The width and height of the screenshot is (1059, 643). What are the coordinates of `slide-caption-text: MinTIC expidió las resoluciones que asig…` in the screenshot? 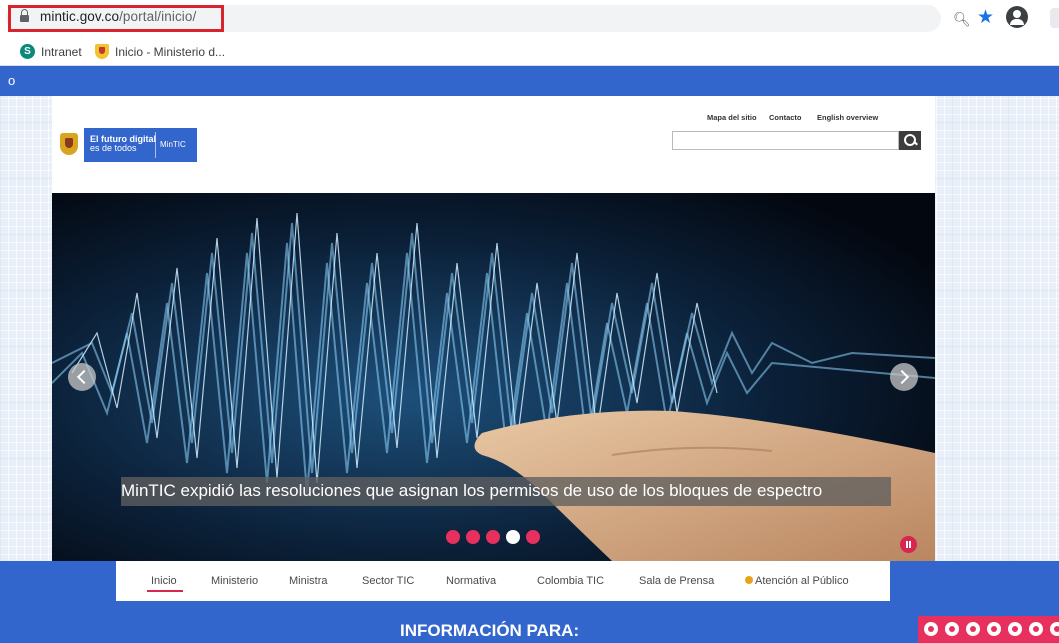 It's located at (472, 490).